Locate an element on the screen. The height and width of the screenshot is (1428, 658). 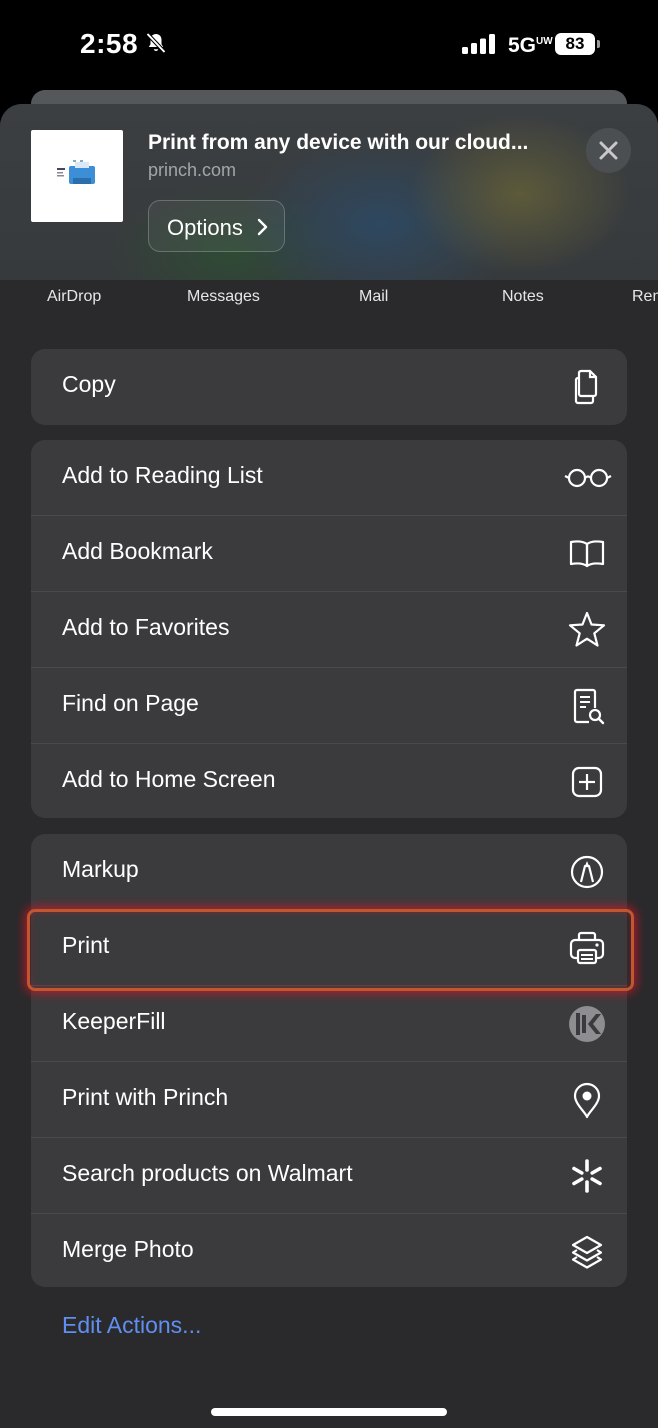
action-add-favorites: Add to Favorites is located at coordinates (329, 630).